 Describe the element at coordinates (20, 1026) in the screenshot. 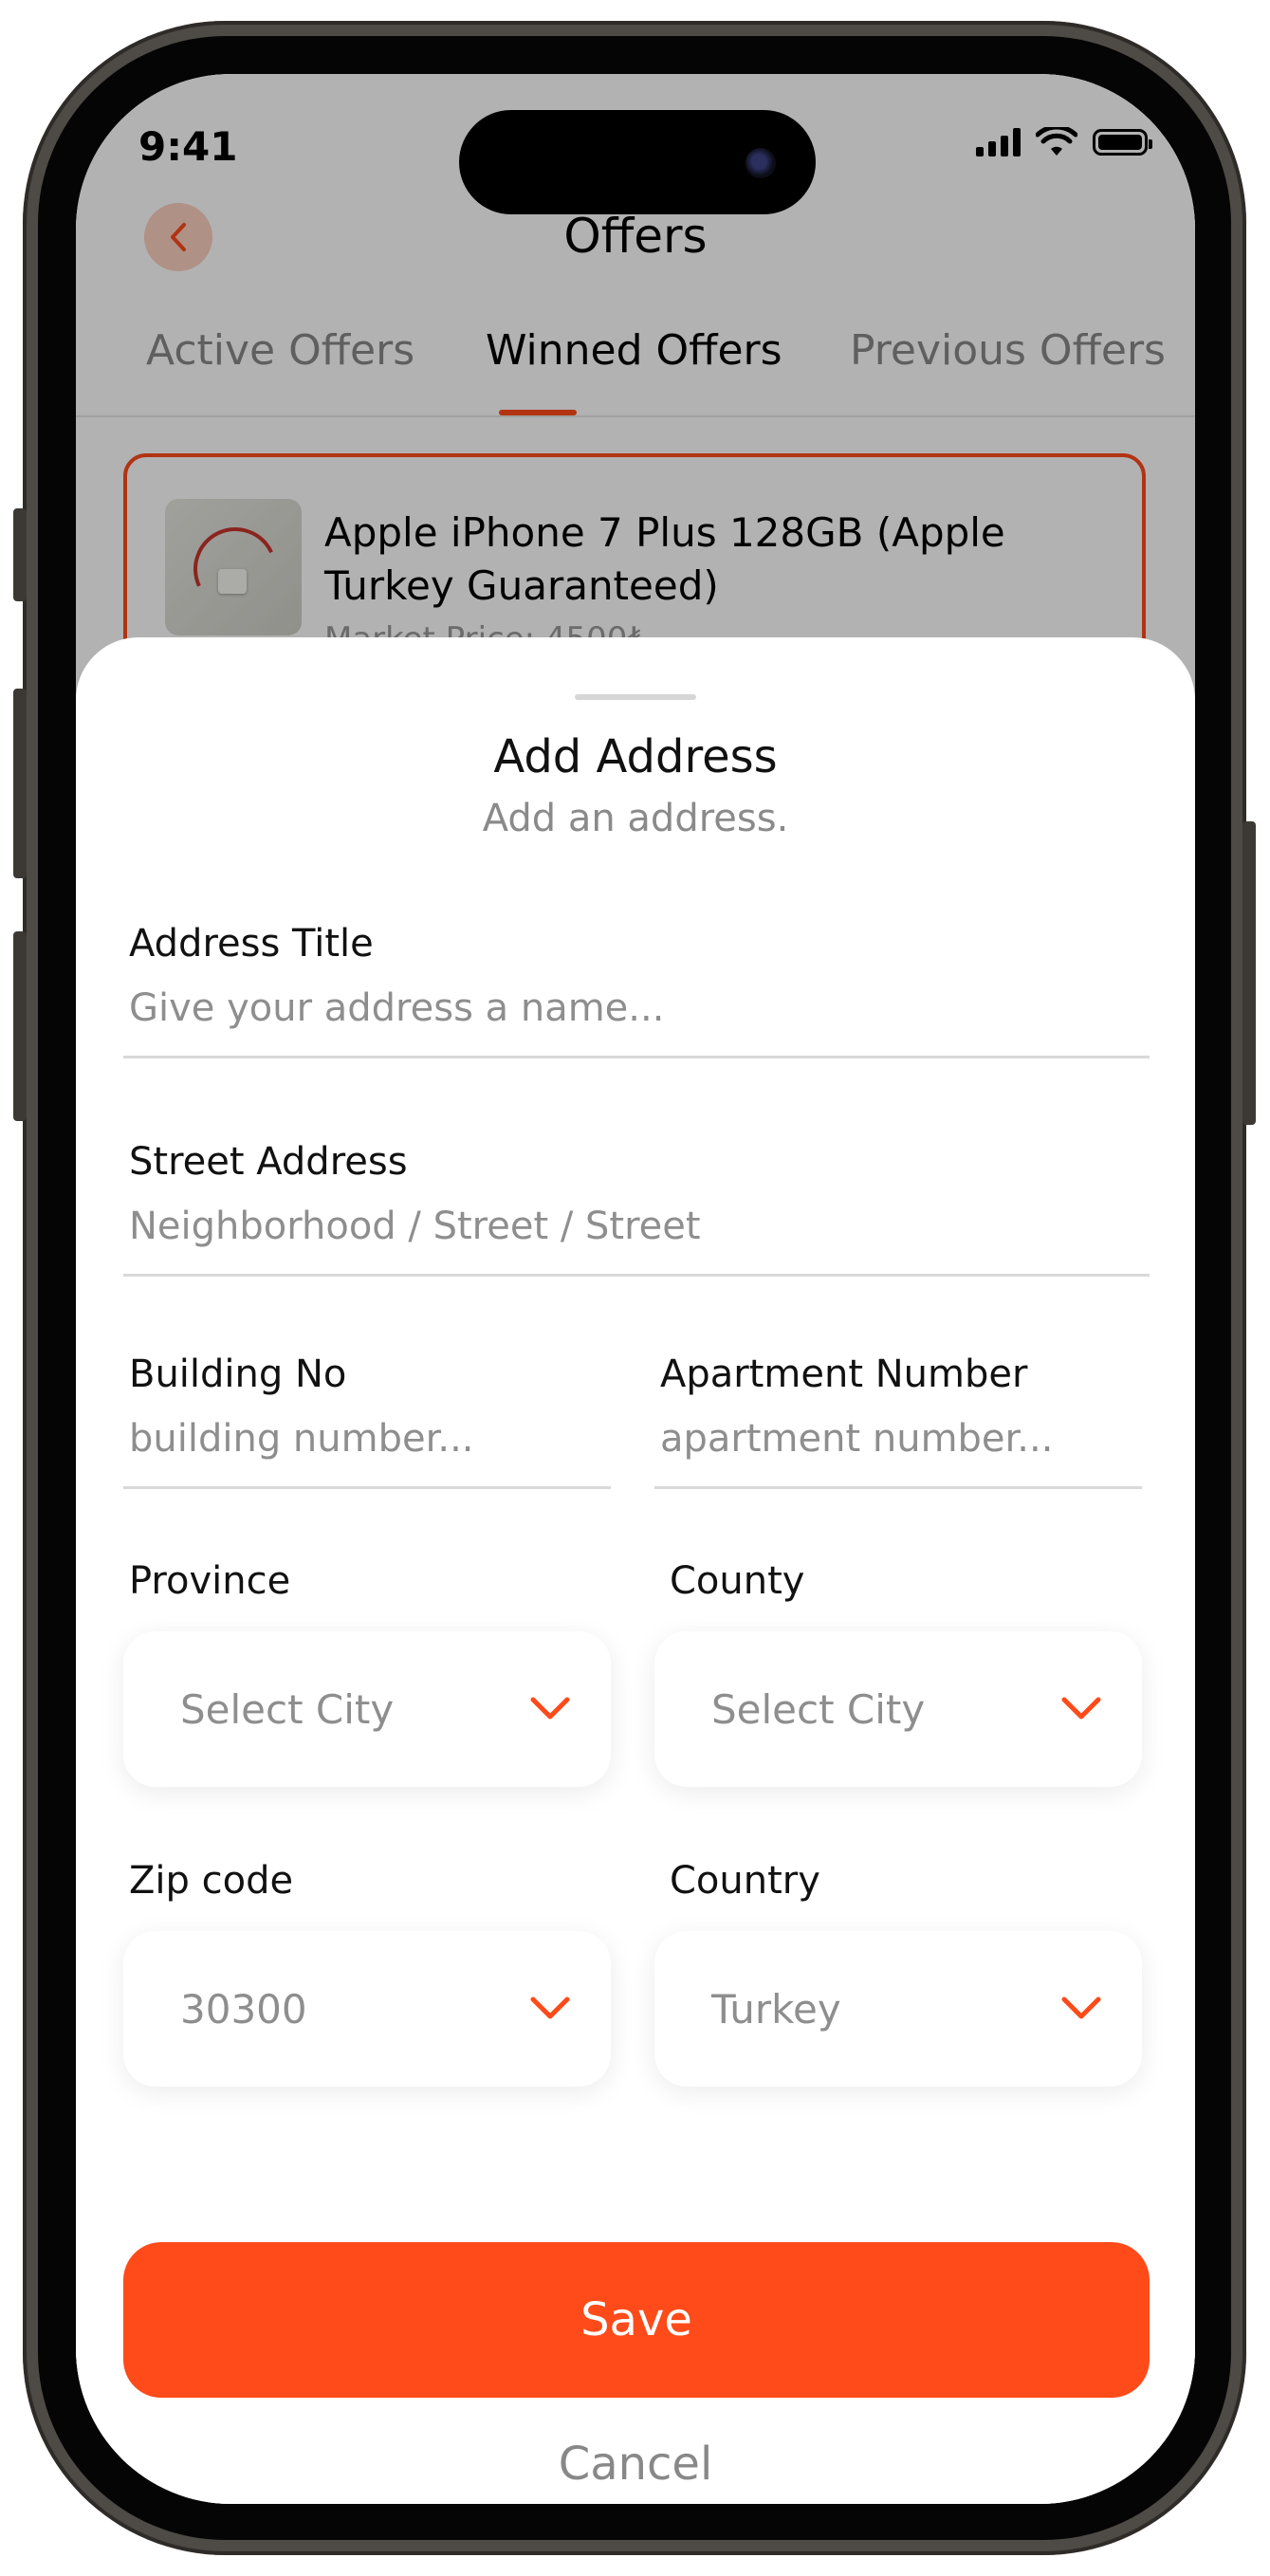

I see `volume-down-button` at that location.